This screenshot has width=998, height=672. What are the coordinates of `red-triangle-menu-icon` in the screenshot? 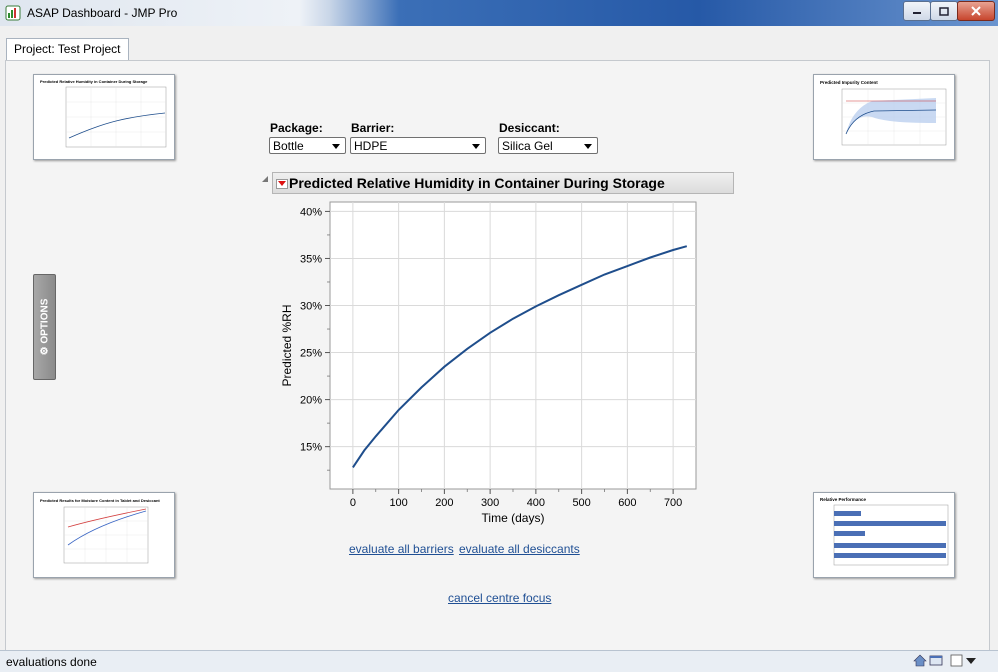 It's located at (282, 184).